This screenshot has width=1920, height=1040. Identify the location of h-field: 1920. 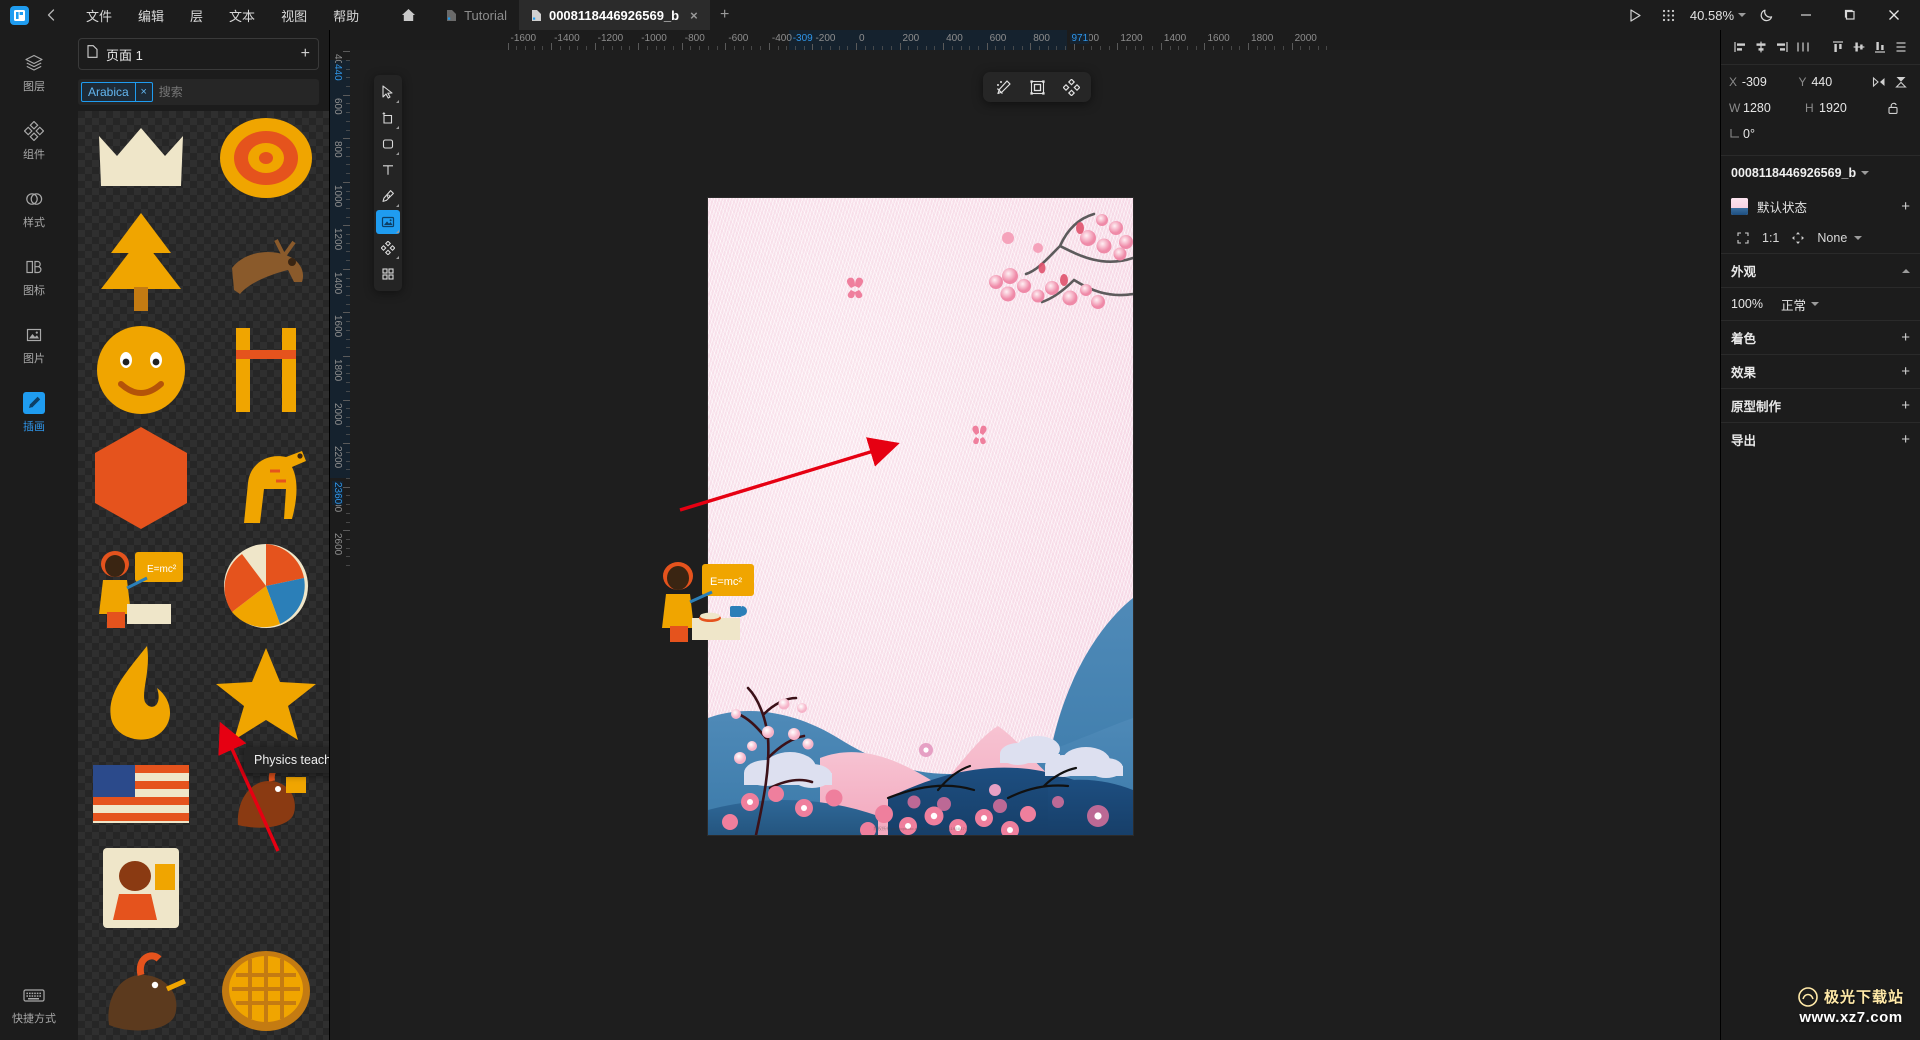
(1850, 108).